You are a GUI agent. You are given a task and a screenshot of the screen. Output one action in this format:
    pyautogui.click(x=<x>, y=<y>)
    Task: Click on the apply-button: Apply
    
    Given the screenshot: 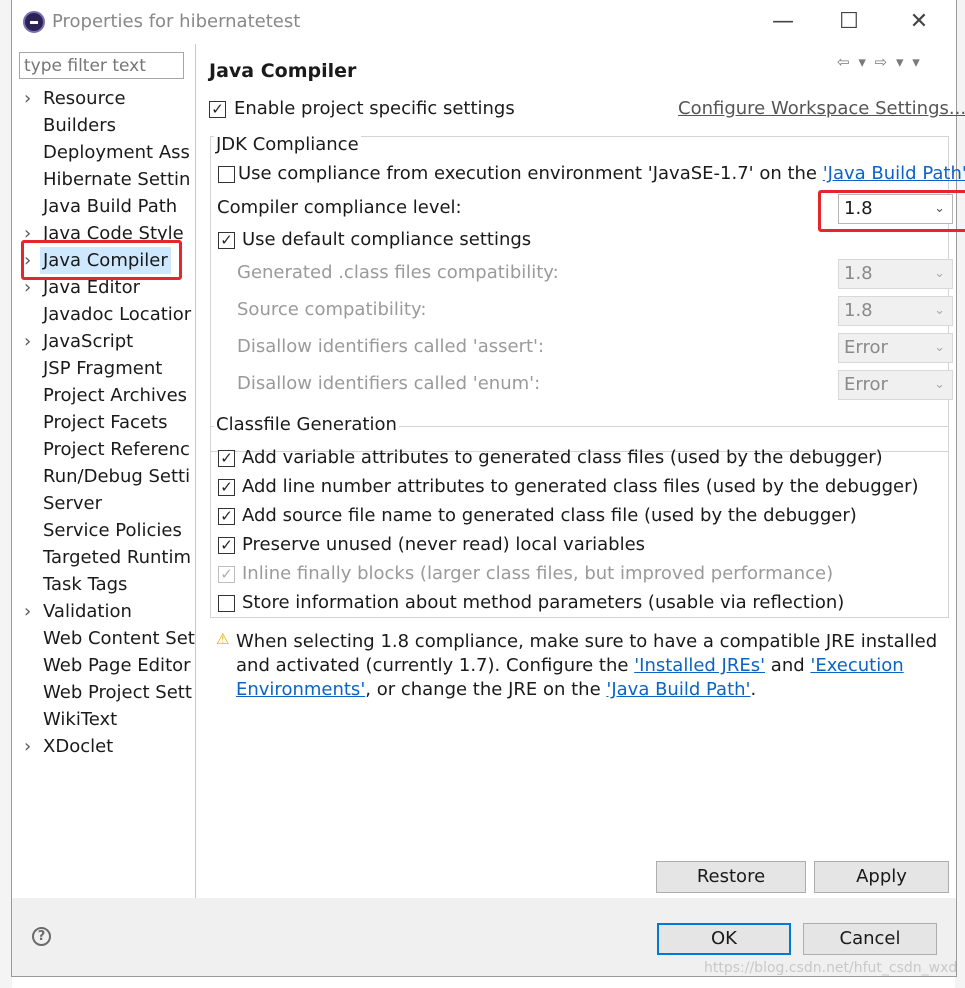 What is the action you would take?
    pyautogui.click(x=881, y=877)
    